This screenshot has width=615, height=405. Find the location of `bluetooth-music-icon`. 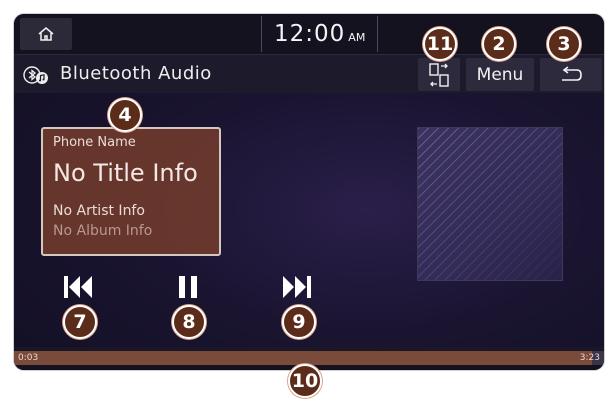

bluetooth-music-icon is located at coordinates (35, 75).